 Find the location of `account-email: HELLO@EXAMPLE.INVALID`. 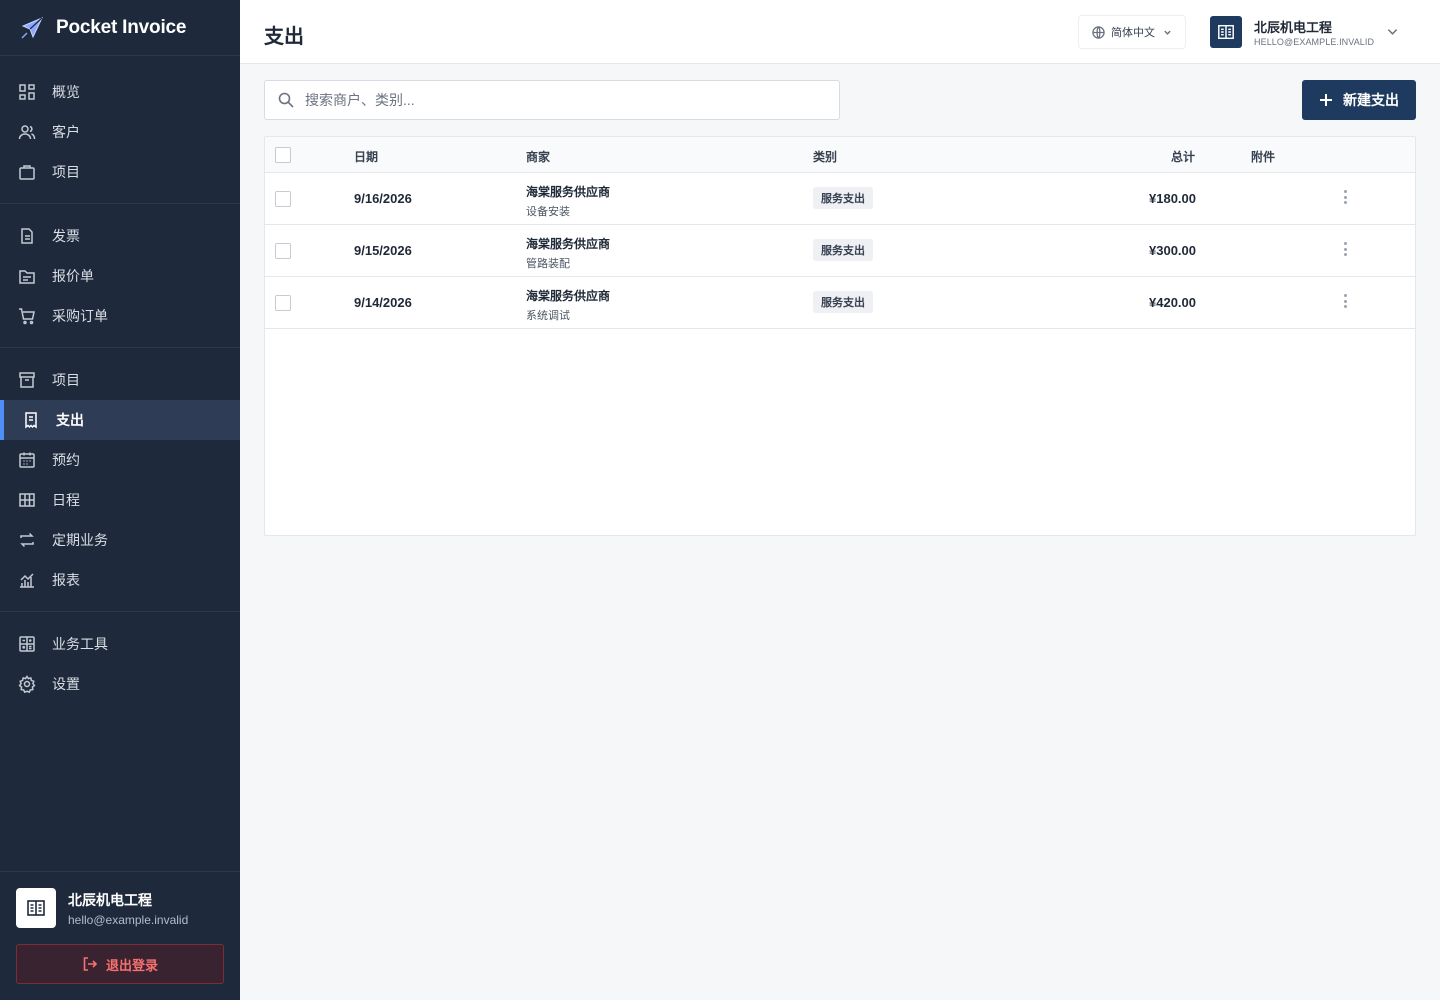

account-email: HELLO@EXAMPLE.INVALID is located at coordinates (1314, 42).